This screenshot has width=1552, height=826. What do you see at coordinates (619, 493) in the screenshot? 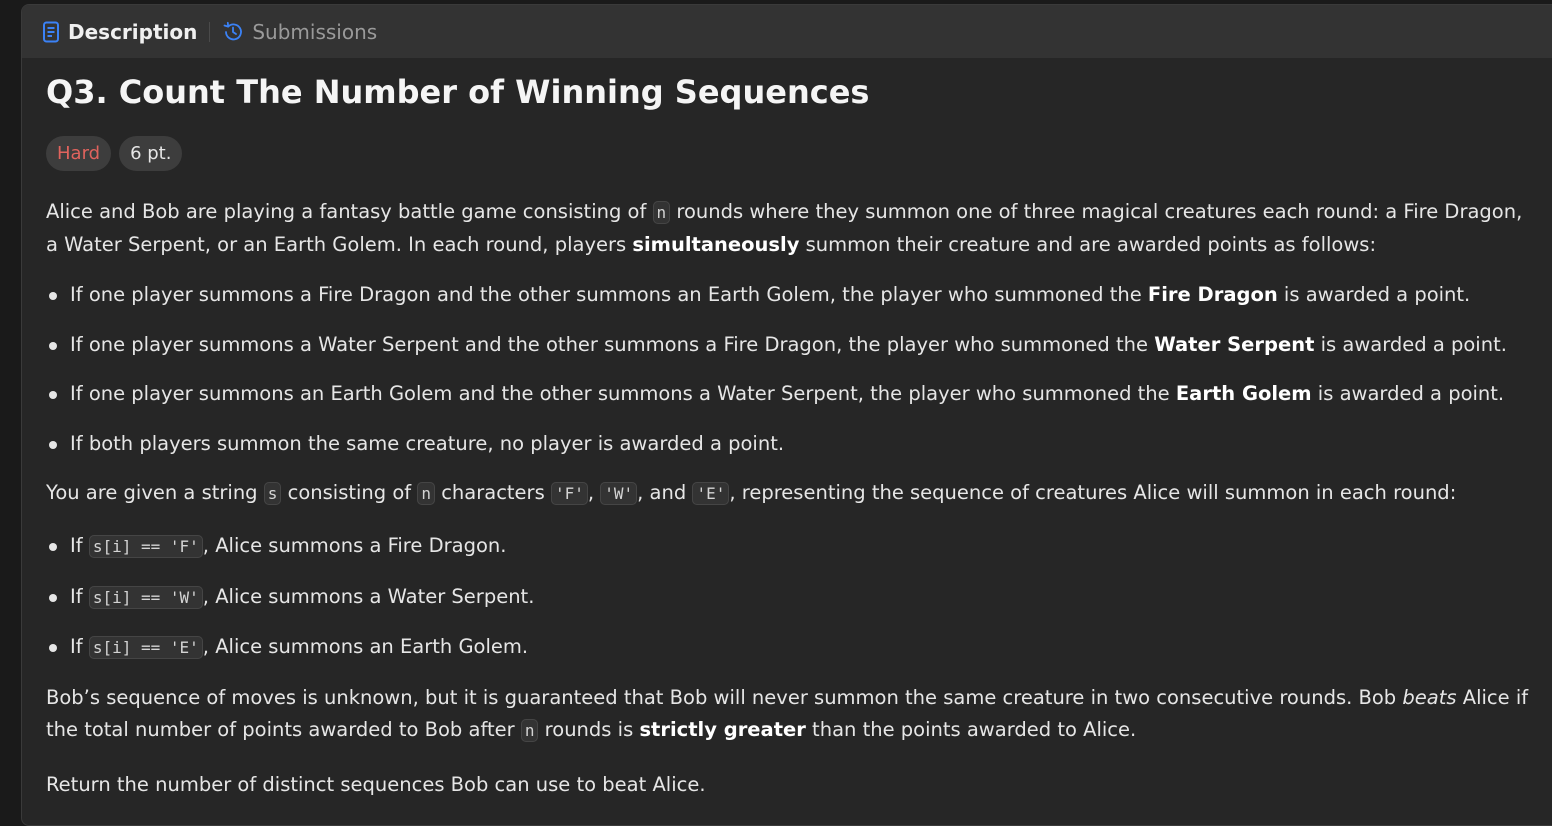
I see `inline-code: 'W'` at bounding box center [619, 493].